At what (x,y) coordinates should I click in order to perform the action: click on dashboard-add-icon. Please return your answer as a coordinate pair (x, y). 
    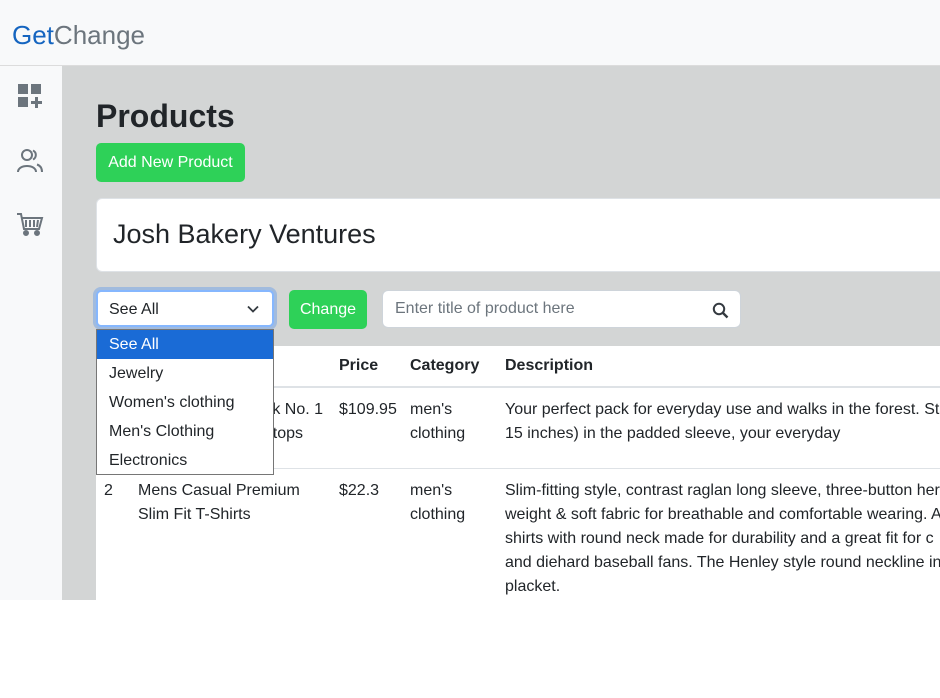
    Looking at the image, I should click on (30, 96).